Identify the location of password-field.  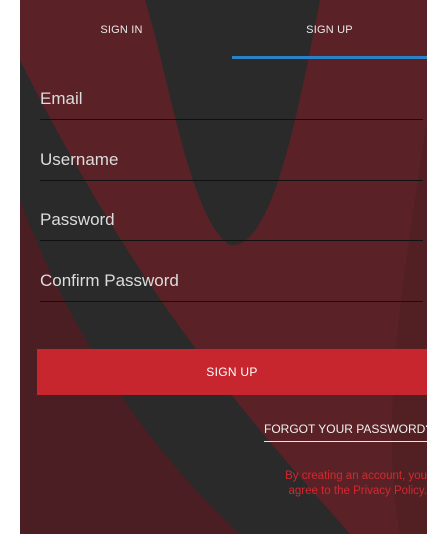
(231, 220).